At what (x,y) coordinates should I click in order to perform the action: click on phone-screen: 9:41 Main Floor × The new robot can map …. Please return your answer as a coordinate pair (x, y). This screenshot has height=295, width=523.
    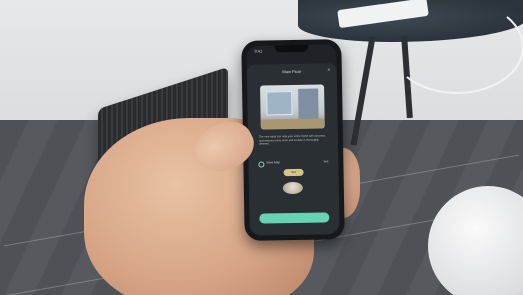
    Looking at the image, I should click on (293, 140).